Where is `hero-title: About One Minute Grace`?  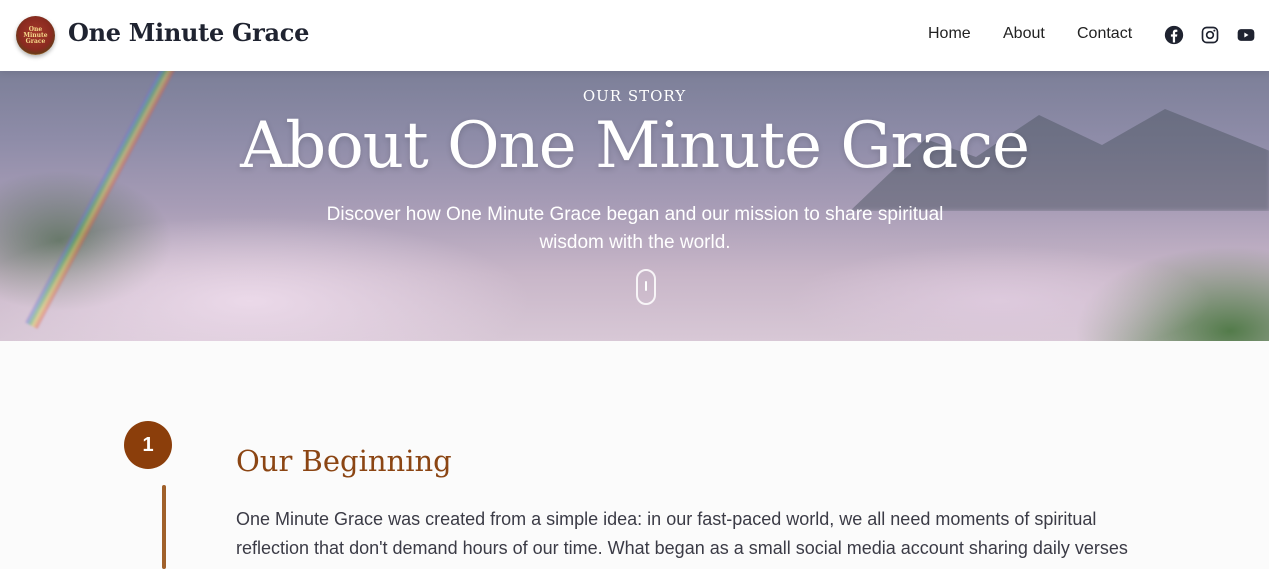 hero-title: About One Minute Grace is located at coordinates (635, 146).